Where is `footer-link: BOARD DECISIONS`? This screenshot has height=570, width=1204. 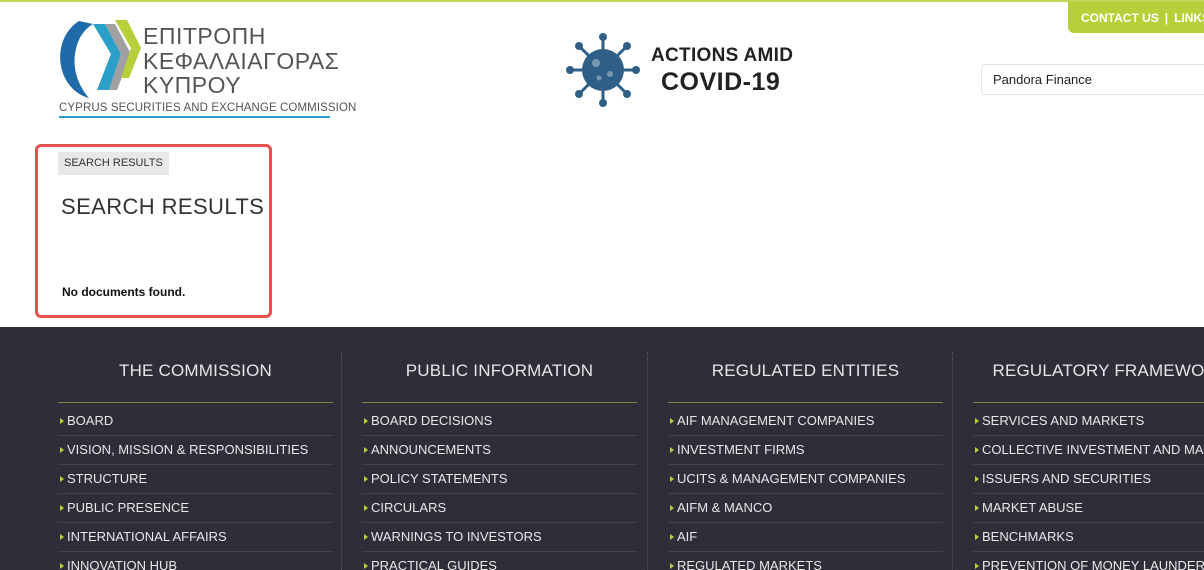 footer-link: BOARD DECISIONS is located at coordinates (499, 421).